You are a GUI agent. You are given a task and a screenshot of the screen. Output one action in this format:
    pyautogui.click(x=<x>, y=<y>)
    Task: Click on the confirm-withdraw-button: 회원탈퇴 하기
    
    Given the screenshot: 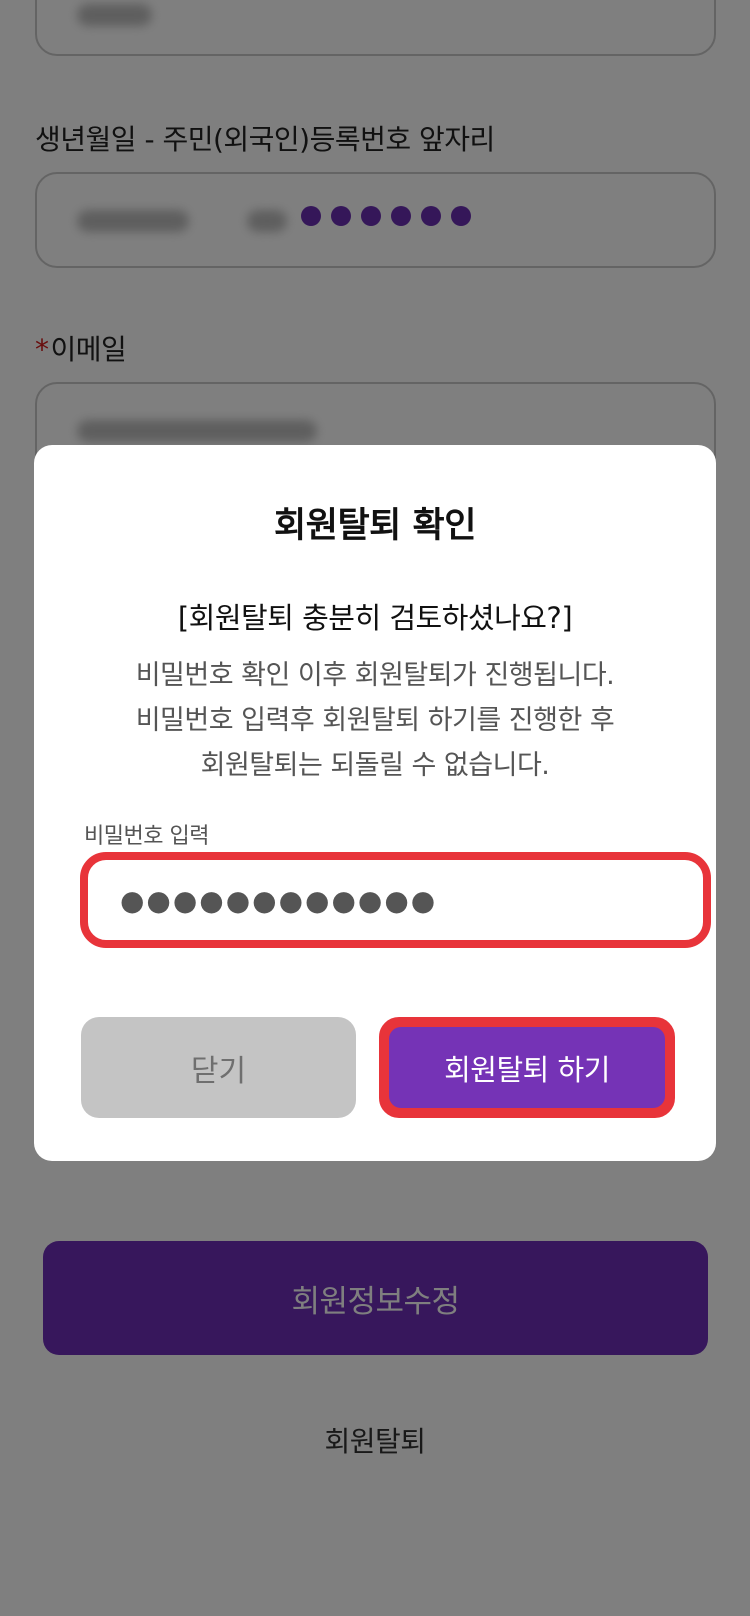 What is the action you would take?
    pyautogui.click(x=527, y=1067)
    